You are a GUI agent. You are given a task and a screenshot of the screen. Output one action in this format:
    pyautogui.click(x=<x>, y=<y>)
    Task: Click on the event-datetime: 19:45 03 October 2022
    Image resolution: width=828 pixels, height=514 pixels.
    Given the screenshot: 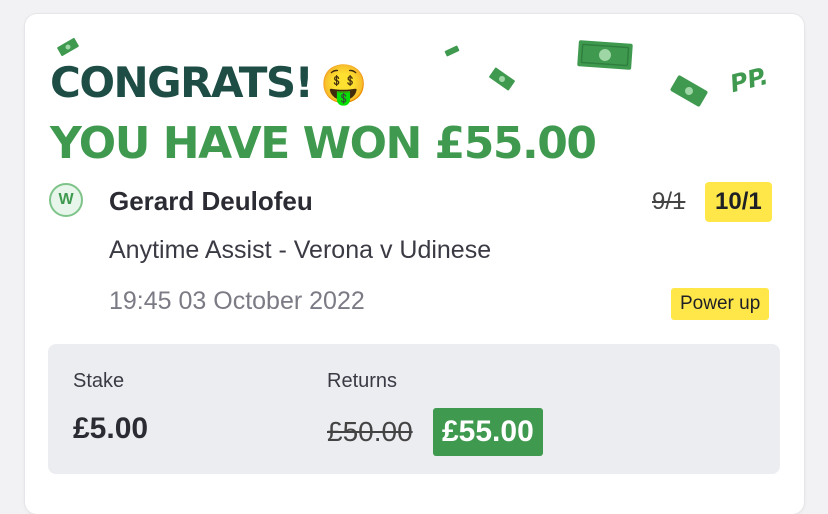 What is the action you would take?
    pyautogui.click(x=237, y=301)
    